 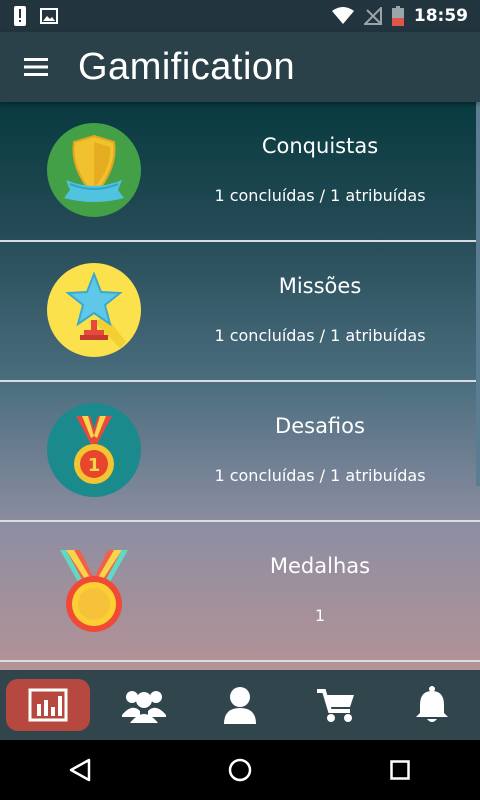 I want to click on medal-number: 1, so click(x=94, y=465).